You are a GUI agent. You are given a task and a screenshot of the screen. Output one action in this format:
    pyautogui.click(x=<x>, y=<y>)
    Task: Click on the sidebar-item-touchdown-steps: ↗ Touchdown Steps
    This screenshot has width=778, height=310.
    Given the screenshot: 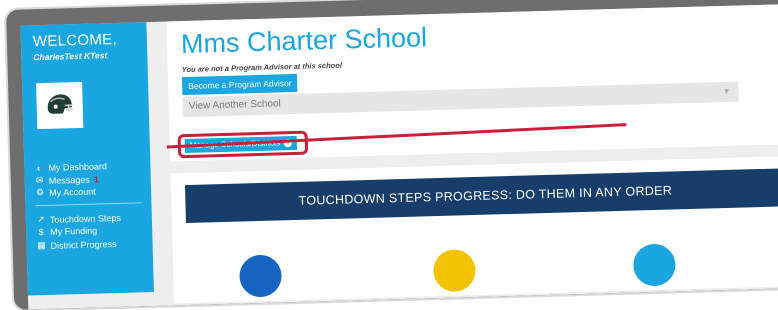 What is the action you would take?
    pyautogui.click(x=78, y=218)
    